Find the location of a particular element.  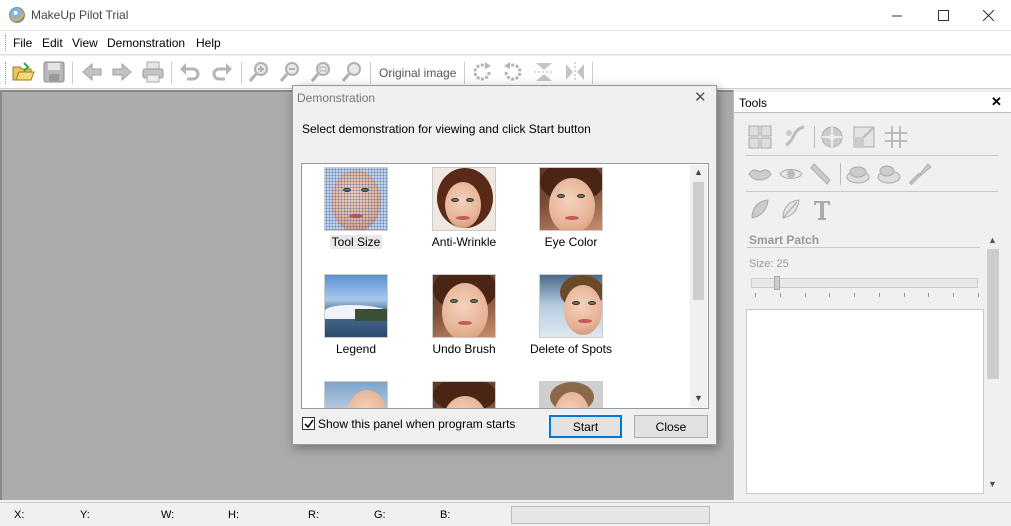

undo-button is located at coordinates (190, 72).